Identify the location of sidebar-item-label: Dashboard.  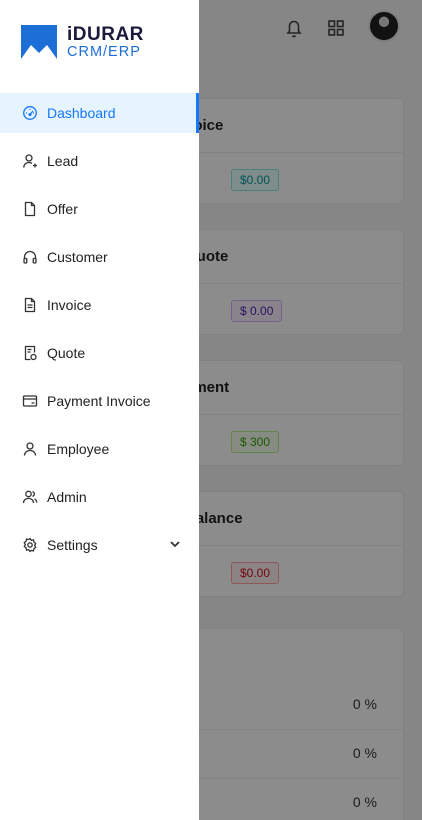
(81, 113).